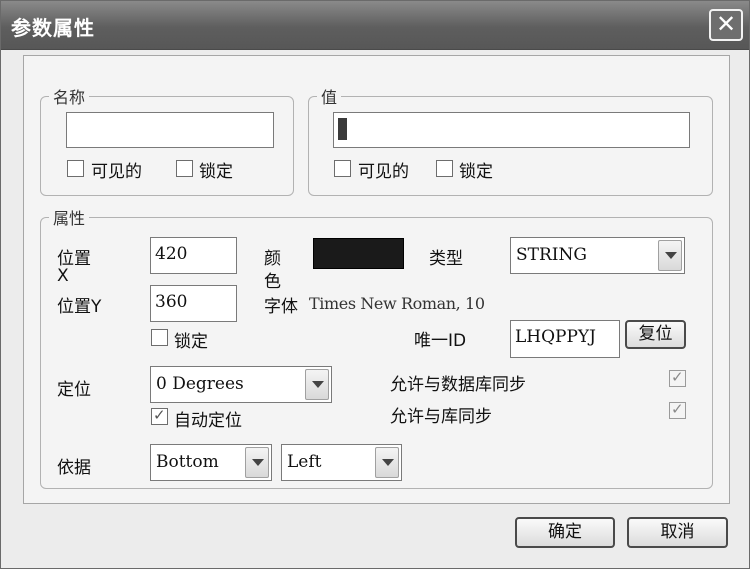 This screenshot has height=569, width=750. Describe the element at coordinates (375, 25) in the screenshot. I see `title-bar: 参数属性 ✕` at that location.